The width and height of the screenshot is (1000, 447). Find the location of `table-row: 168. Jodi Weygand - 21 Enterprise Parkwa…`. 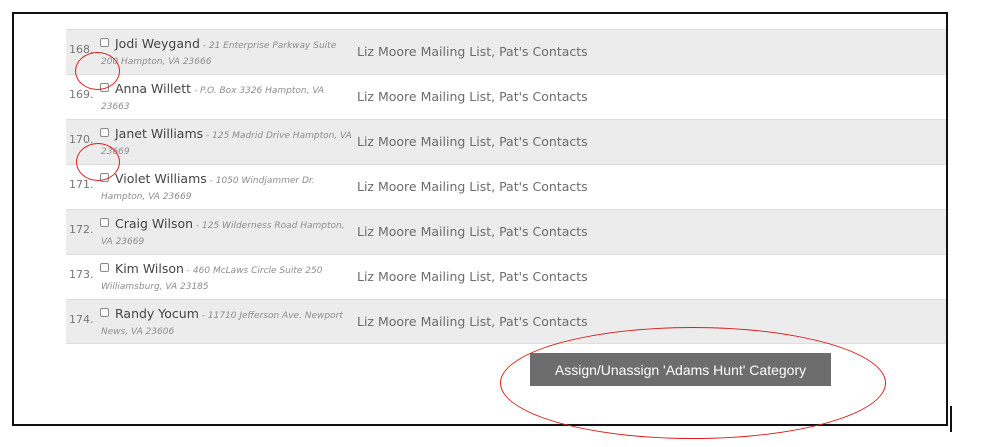

table-row: 168. Jodi Weygand - 21 Enterprise Parkwa… is located at coordinates (506, 51).